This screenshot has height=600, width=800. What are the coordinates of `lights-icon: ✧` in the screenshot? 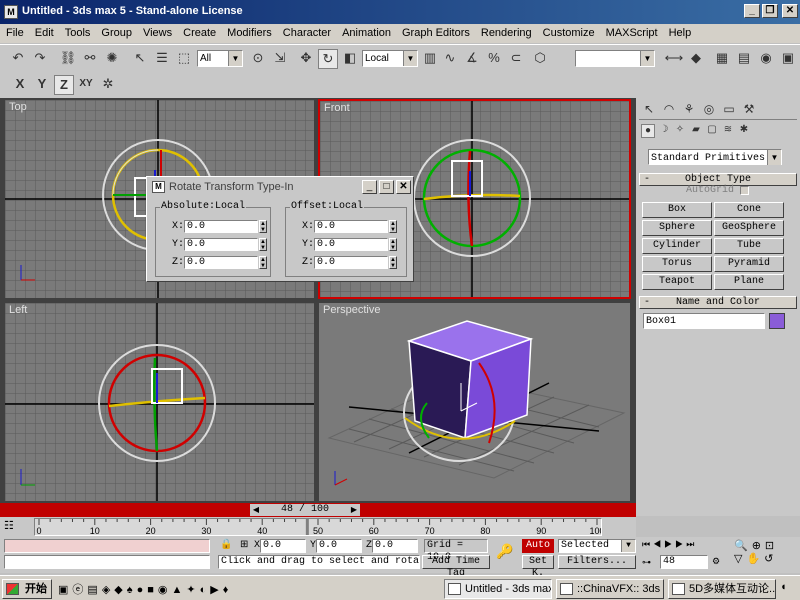 It's located at (680, 131).